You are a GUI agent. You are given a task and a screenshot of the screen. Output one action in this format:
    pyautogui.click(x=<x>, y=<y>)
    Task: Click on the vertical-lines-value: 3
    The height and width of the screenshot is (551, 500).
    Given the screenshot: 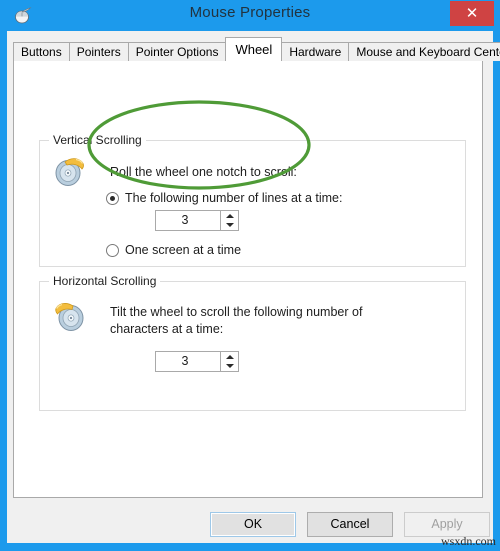 What is the action you would take?
    pyautogui.click(x=188, y=220)
    